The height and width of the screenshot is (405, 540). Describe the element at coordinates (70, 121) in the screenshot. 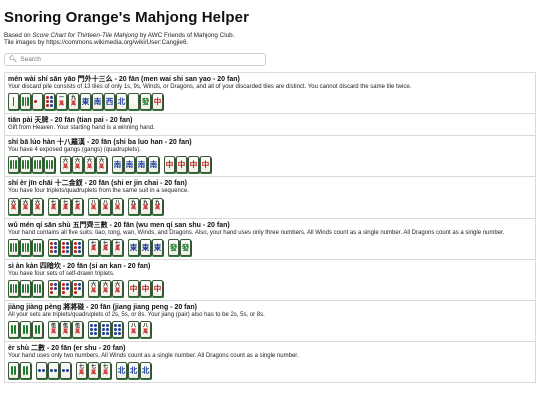

I see `hand-title: tiān pài 天牌 - 20 fān (tian pai - 20 fan)` at that location.